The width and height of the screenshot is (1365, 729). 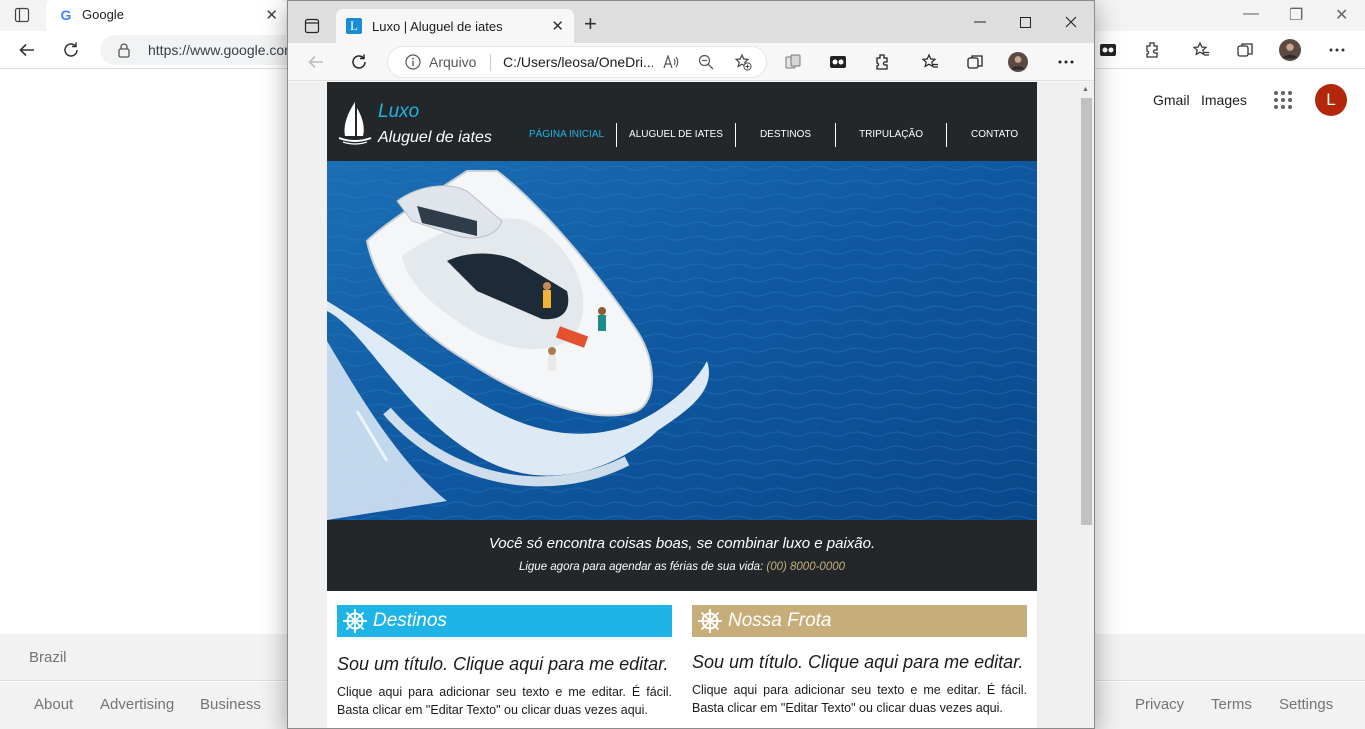 What do you see at coordinates (66, 15) in the screenshot?
I see `google-favicon-icon: G` at bounding box center [66, 15].